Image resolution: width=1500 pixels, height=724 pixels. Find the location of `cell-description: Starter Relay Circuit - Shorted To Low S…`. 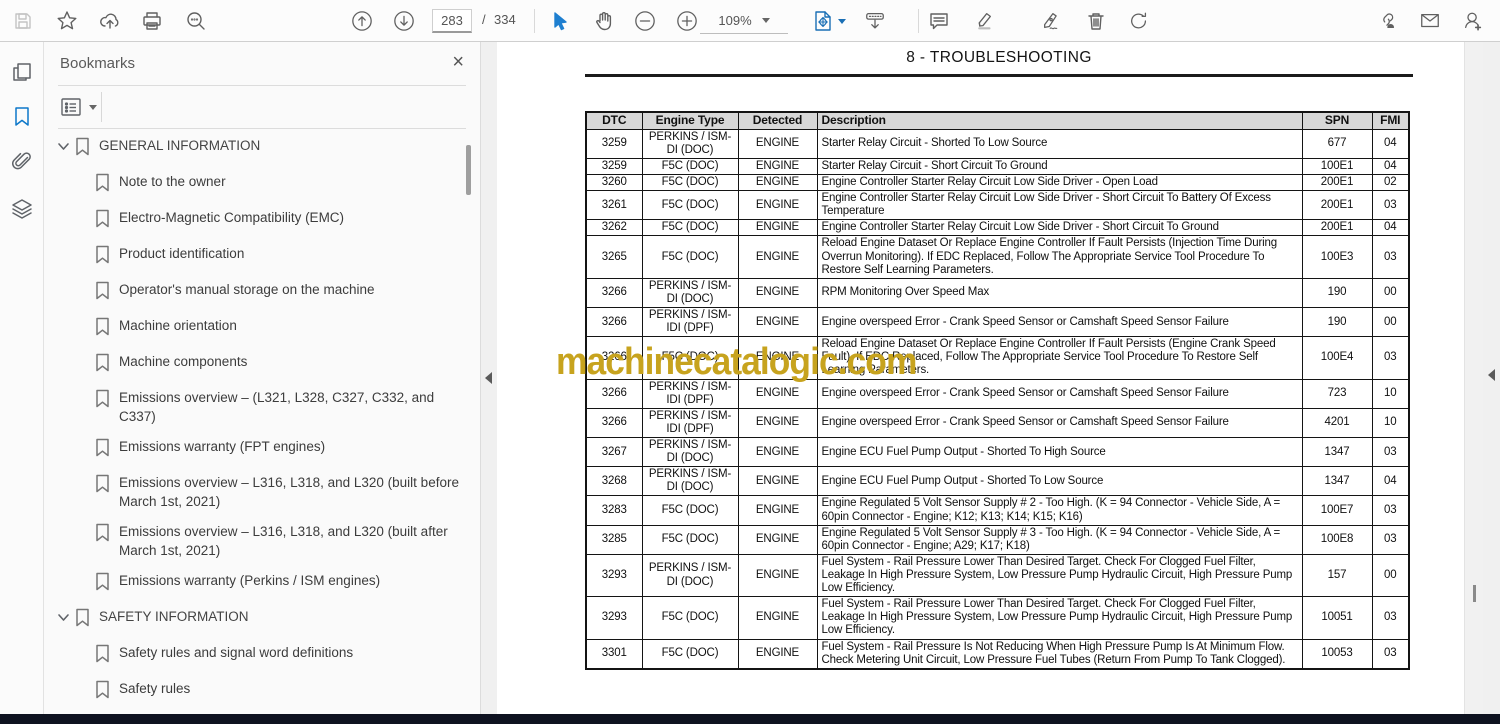

cell-description: Starter Relay Circuit - Shorted To Low S… is located at coordinates (1059, 143).